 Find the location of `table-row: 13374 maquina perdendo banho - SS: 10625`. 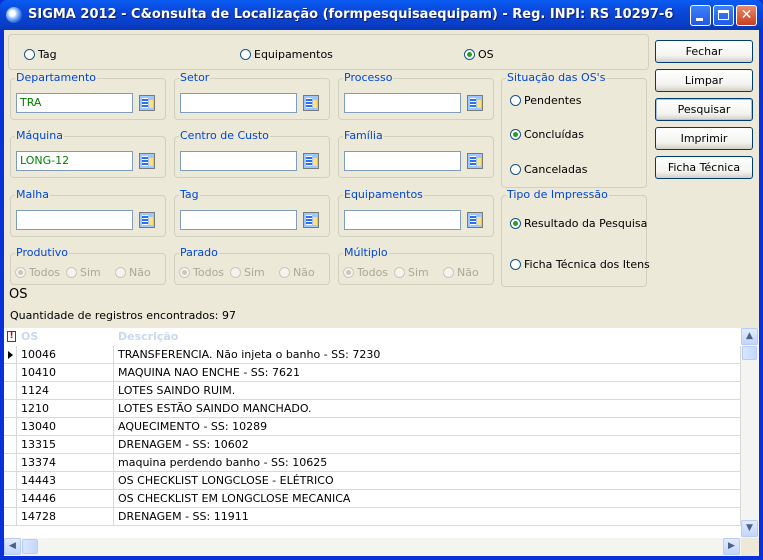

table-row: 13374 maquina perdendo banho - SS: 10625 is located at coordinates (372, 463).